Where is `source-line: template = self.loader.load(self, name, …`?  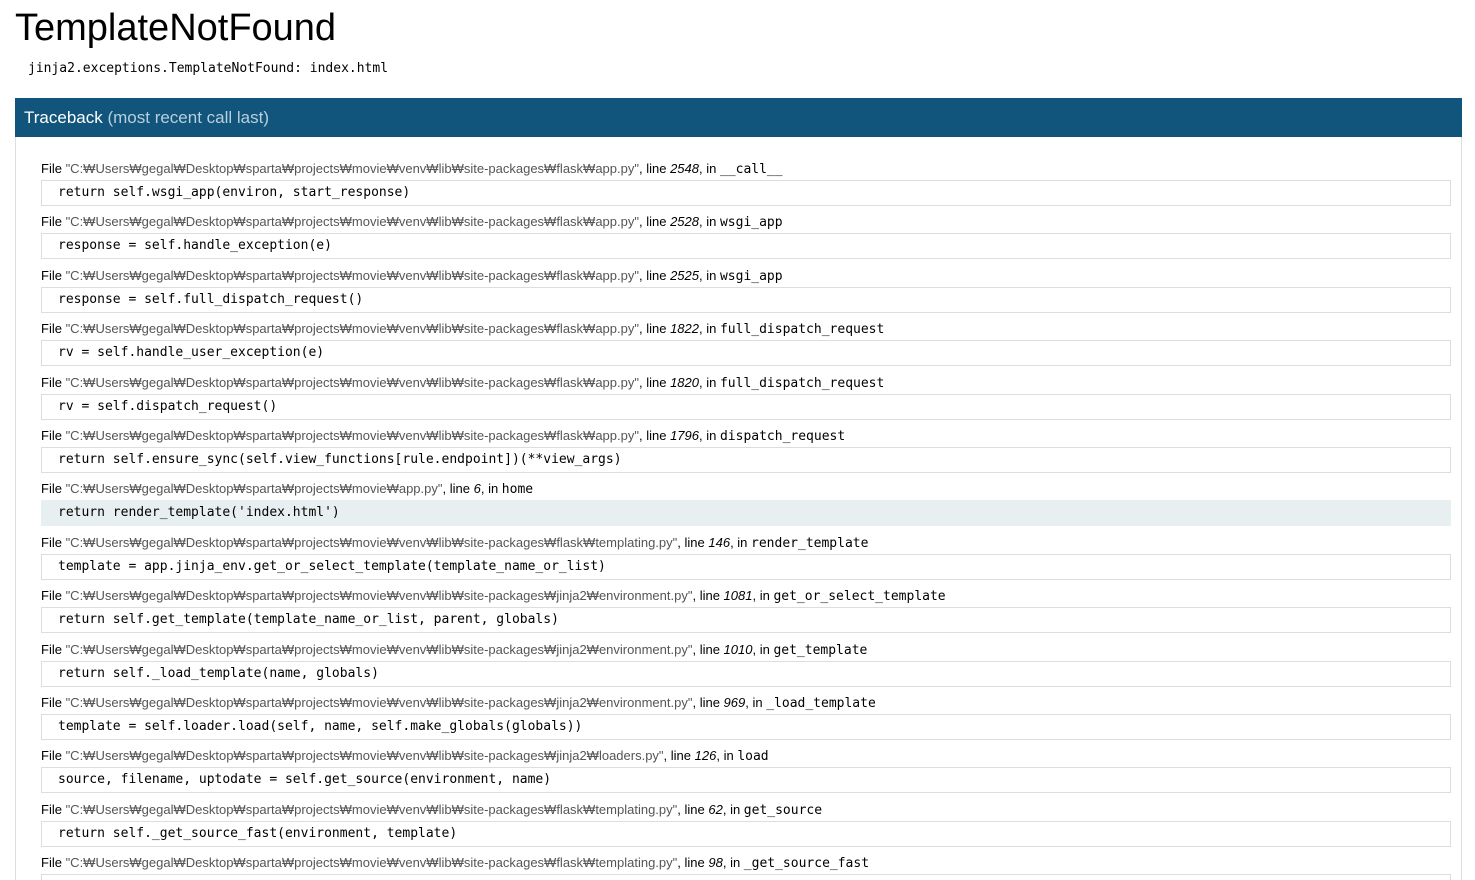
source-line: template = self.loader.load(self, name, … is located at coordinates (746, 727).